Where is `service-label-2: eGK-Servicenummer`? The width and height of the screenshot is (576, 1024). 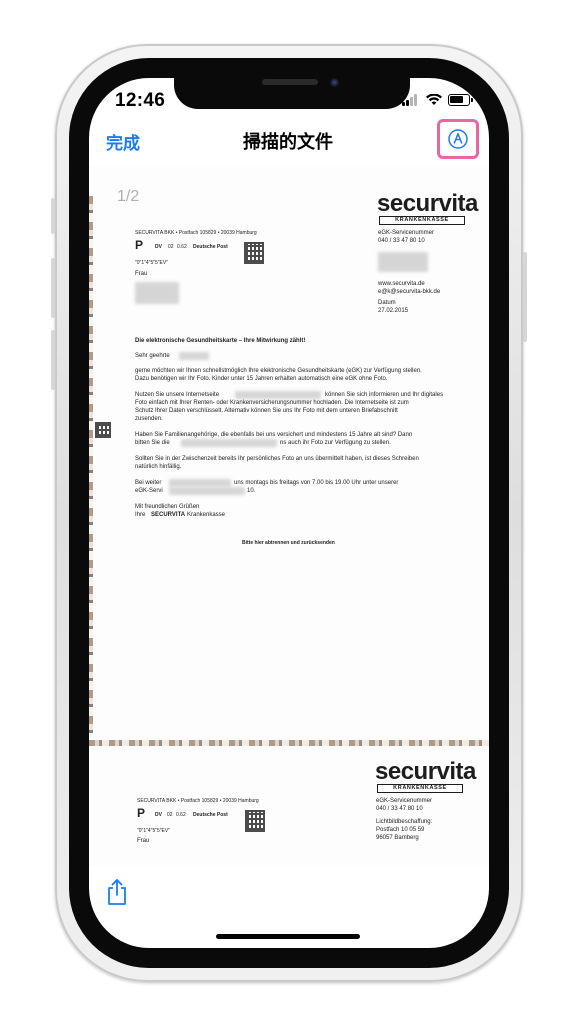
service-label-2: eGK-Servicenummer is located at coordinates (404, 801).